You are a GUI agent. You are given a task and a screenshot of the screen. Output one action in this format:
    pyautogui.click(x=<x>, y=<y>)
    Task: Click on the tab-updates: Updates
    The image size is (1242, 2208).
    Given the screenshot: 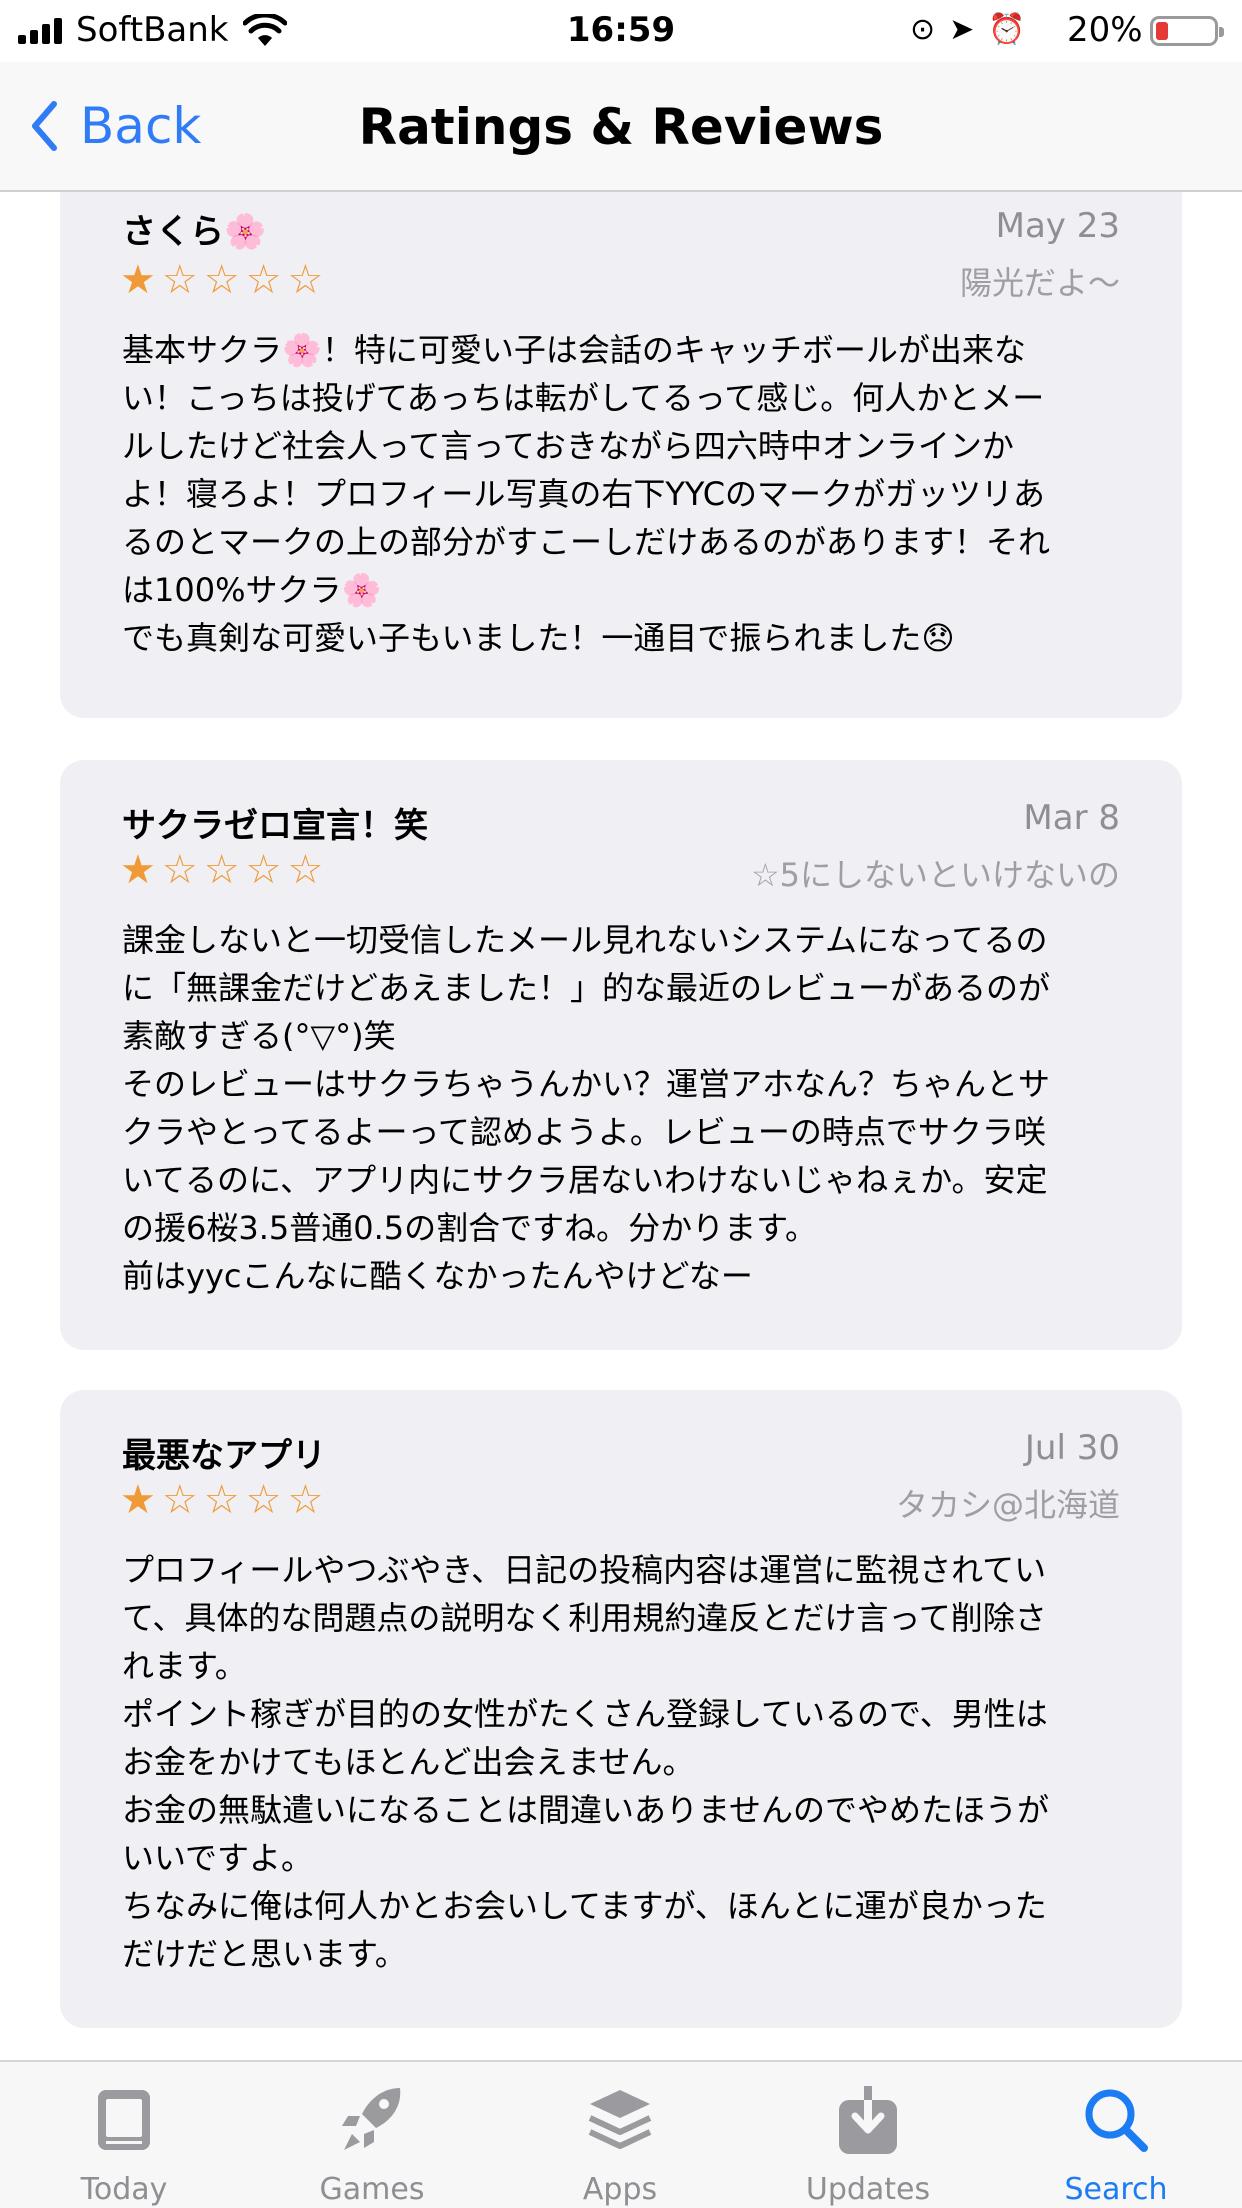 What is the action you would take?
    pyautogui.click(x=868, y=2143)
    